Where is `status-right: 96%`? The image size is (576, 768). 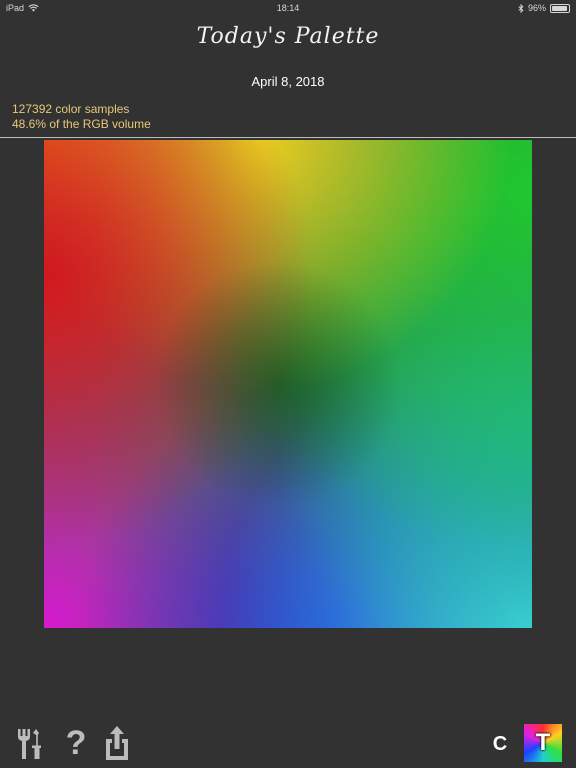
status-right: 96% is located at coordinates (544, 8).